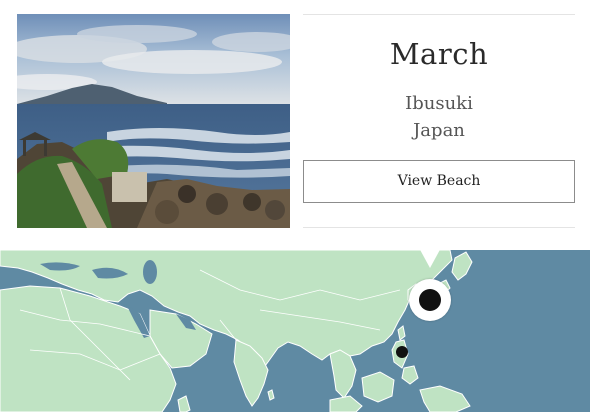  Describe the element at coordinates (430, 257) in the screenshot. I see `card-pointer` at that location.